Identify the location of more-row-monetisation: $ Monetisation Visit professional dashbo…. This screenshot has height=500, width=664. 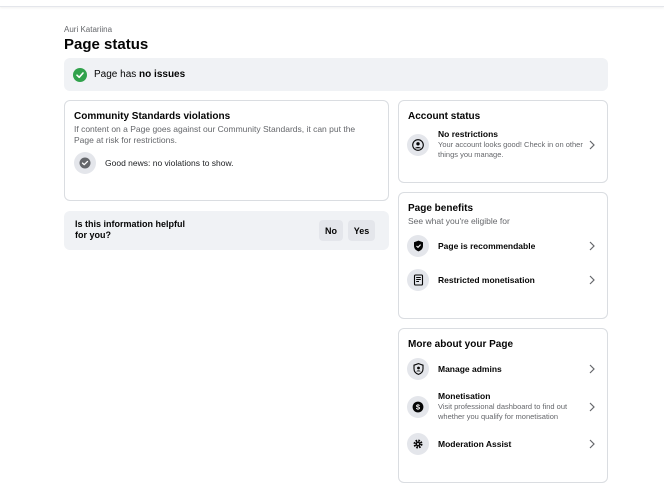
(502, 406).